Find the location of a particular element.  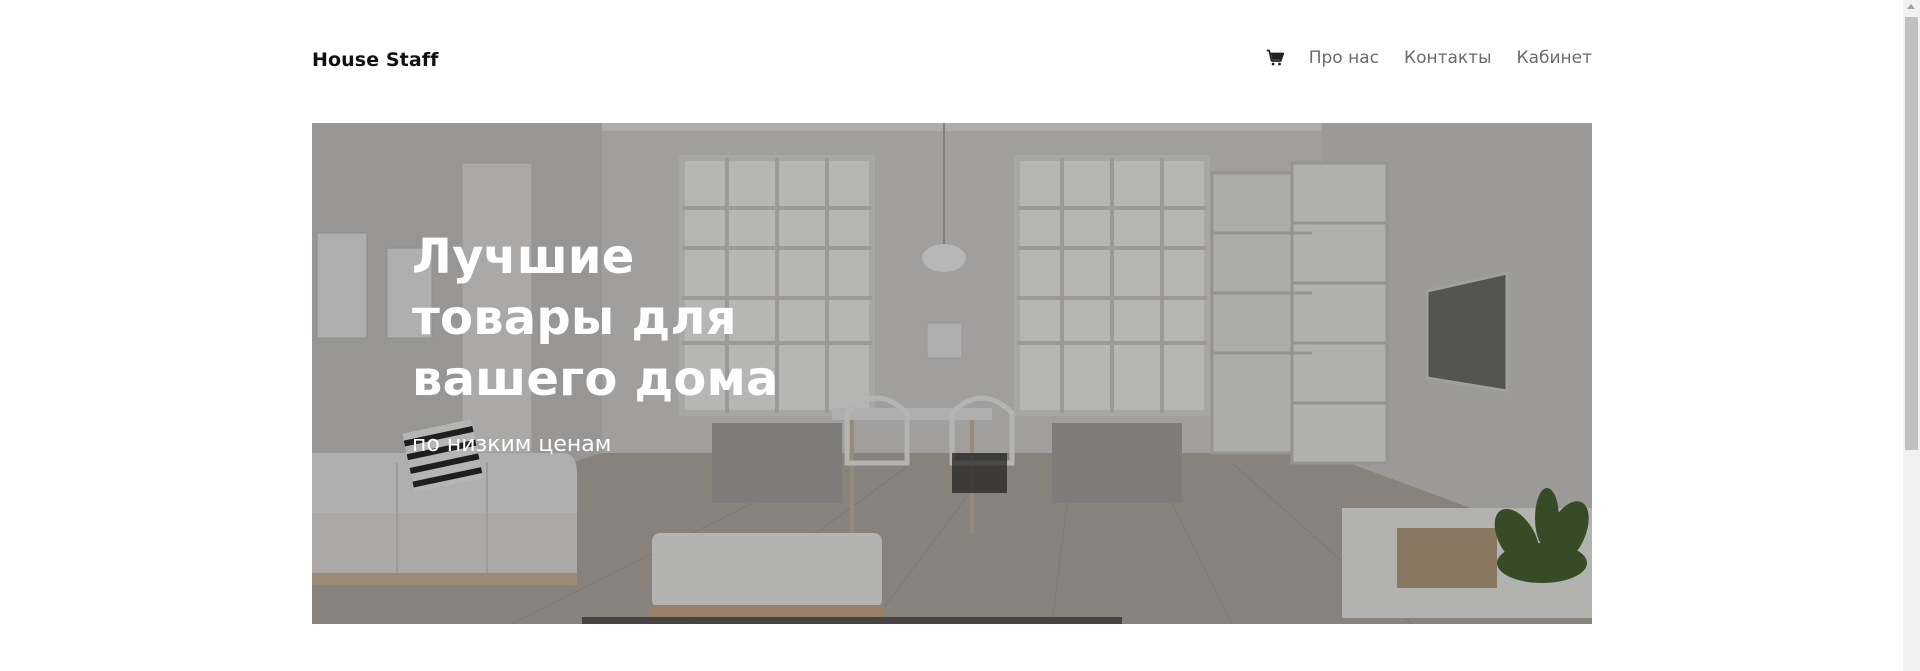

top-navbar: House Staff Про нас Контакты Кабинет is located at coordinates (952, 61).